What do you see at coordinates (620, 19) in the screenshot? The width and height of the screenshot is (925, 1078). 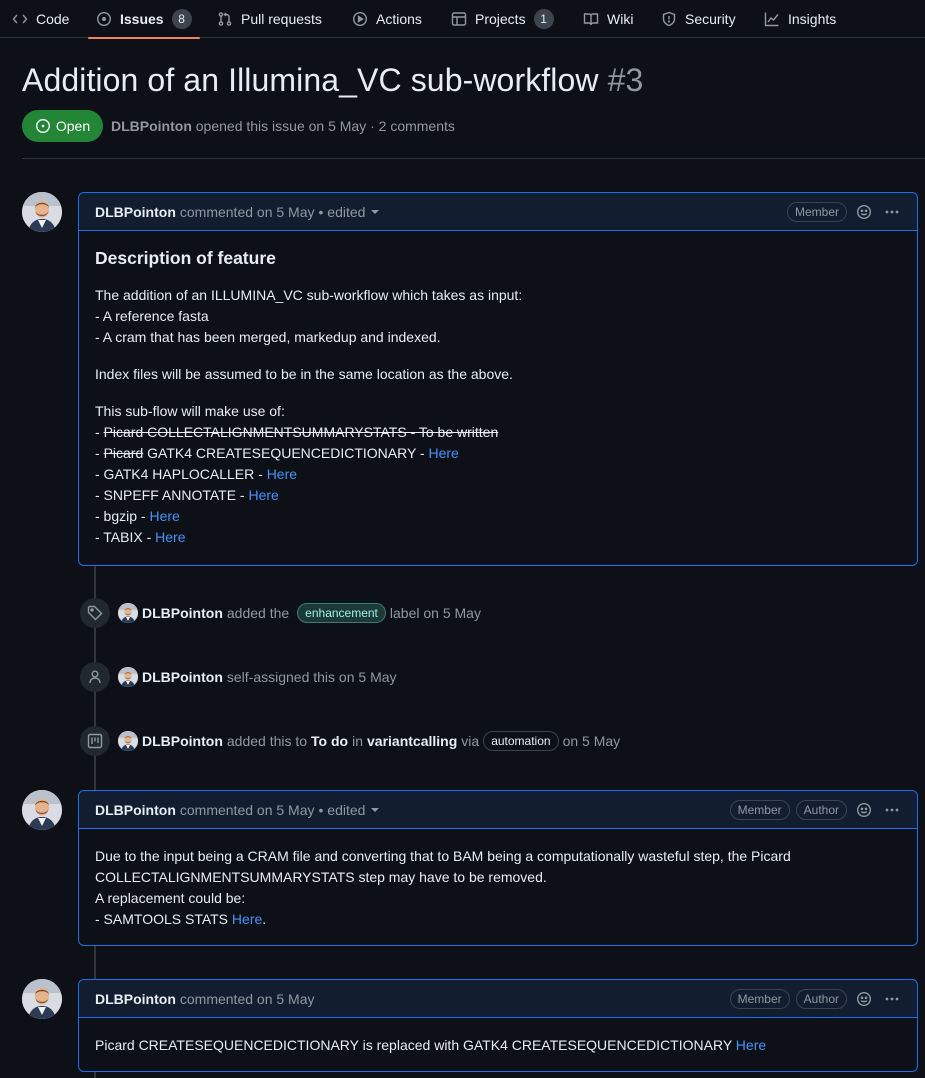 I see `tab-label: Wiki` at bounding box center [620, 19].